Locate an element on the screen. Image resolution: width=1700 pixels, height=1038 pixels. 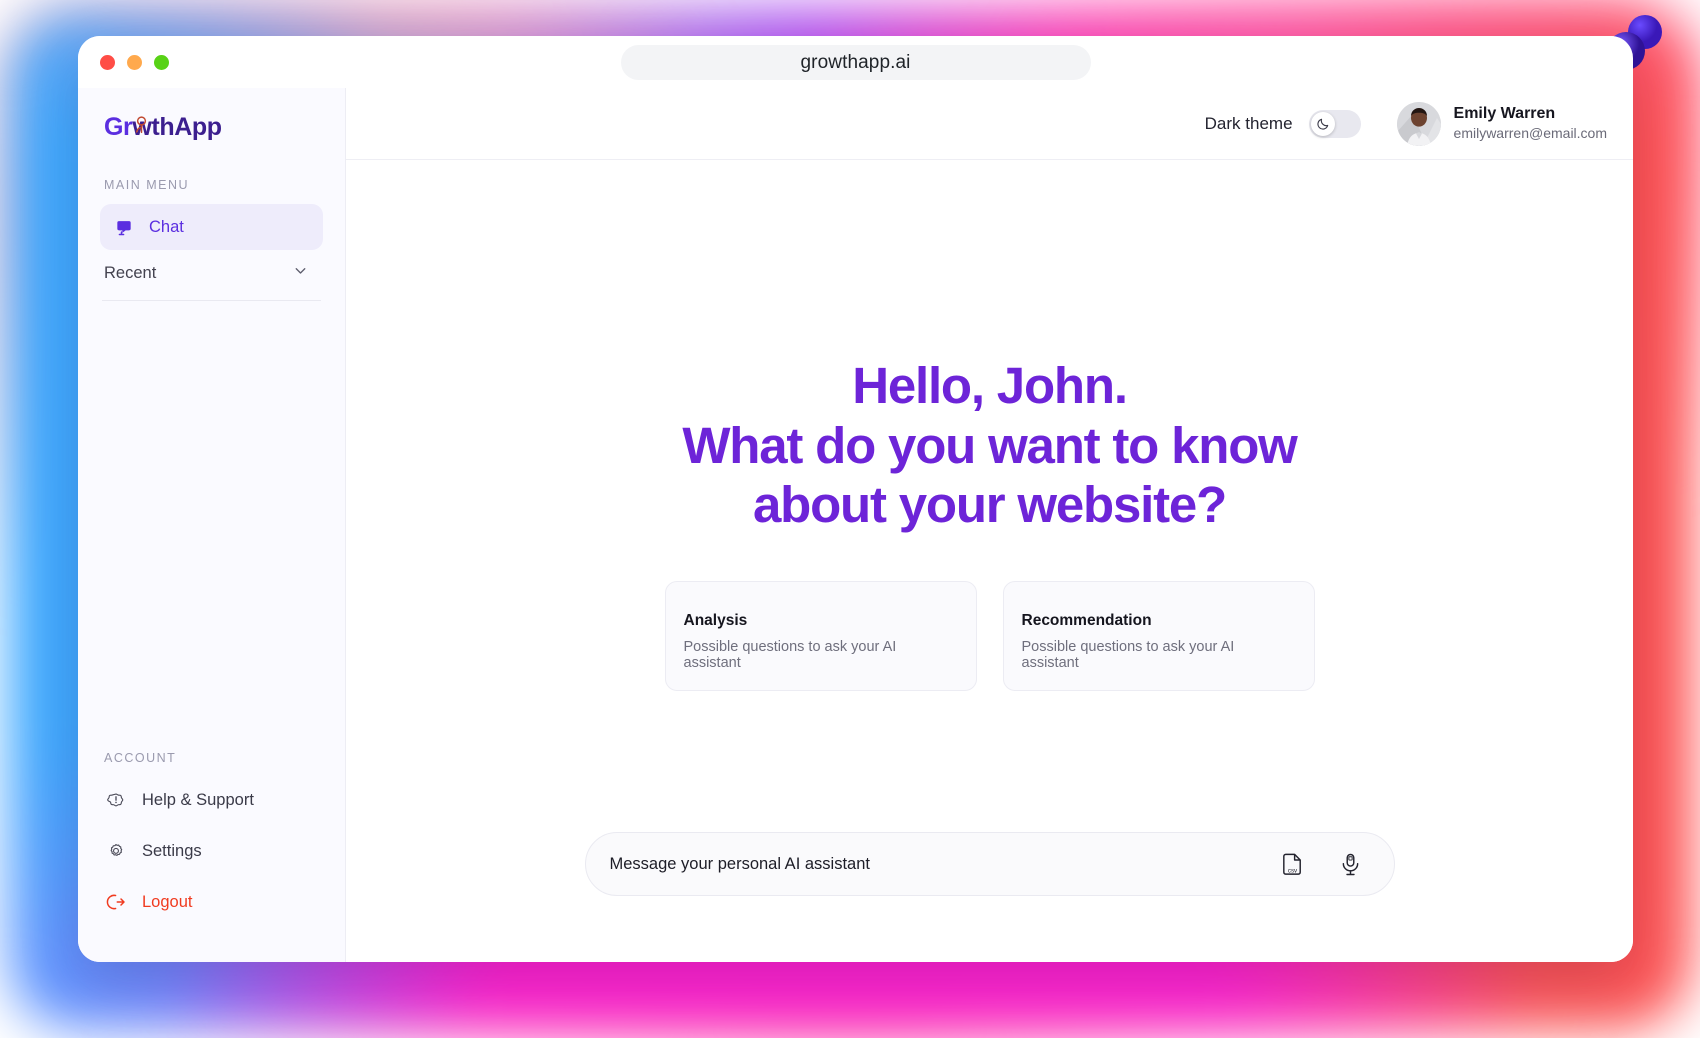
logout-arrow-icon is located at coordinates (116, 902).